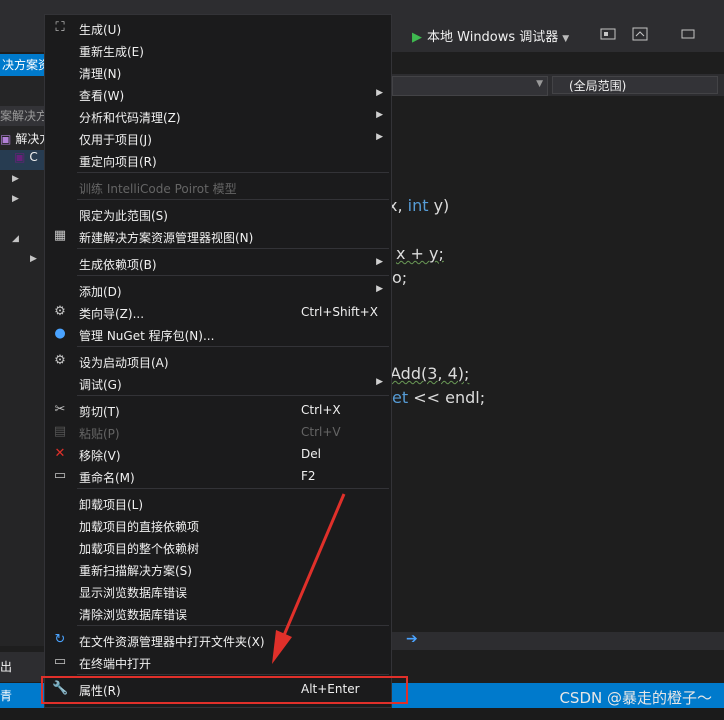  Describe the element at coordinates (23, 240) in the screenshot. I see `tree-item: ◢` at that location.